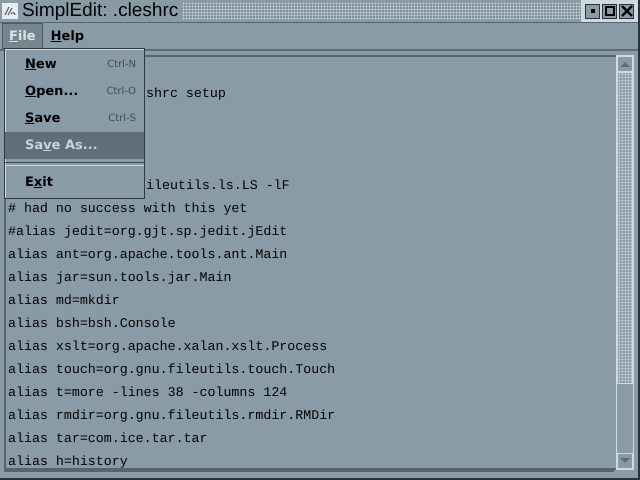  What do you see at coordinates (626, 11) in the screenshot?
I see `close-button` at bounding box center [626, 11].